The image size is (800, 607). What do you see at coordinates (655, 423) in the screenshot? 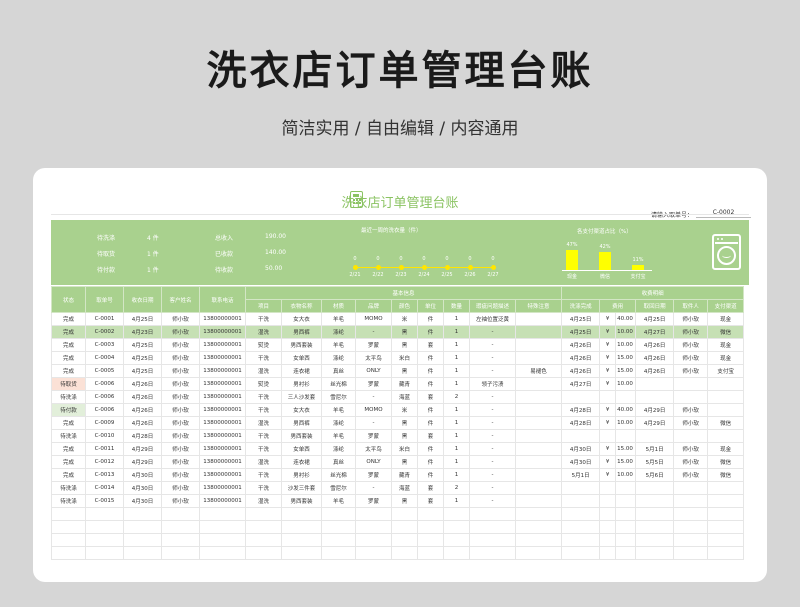
I see `cell-pickup-date: 4月29日` at bounding box center [655, 423].